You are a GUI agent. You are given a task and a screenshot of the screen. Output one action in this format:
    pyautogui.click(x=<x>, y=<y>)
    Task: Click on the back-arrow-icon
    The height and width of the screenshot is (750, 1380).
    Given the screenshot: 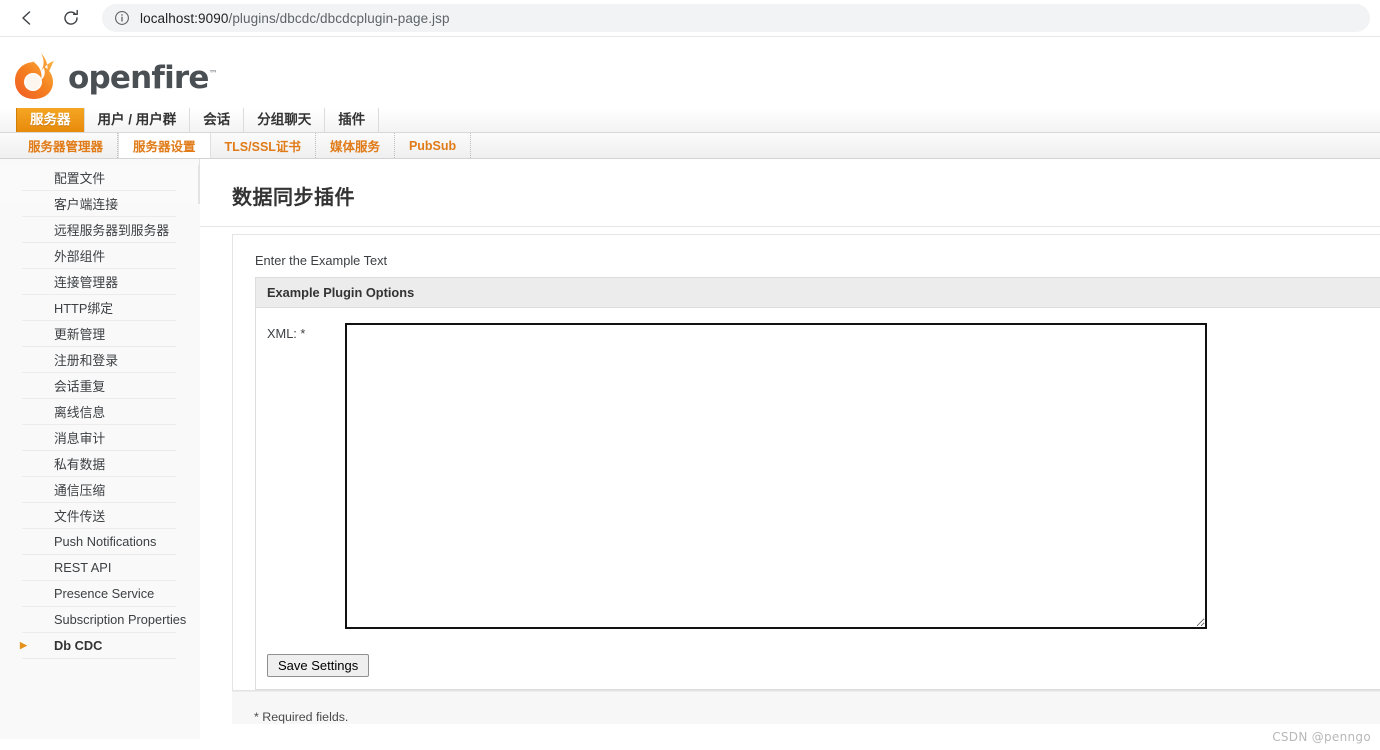 What is the action you would take?
    pyautogui.click(x=27, y=18)
    